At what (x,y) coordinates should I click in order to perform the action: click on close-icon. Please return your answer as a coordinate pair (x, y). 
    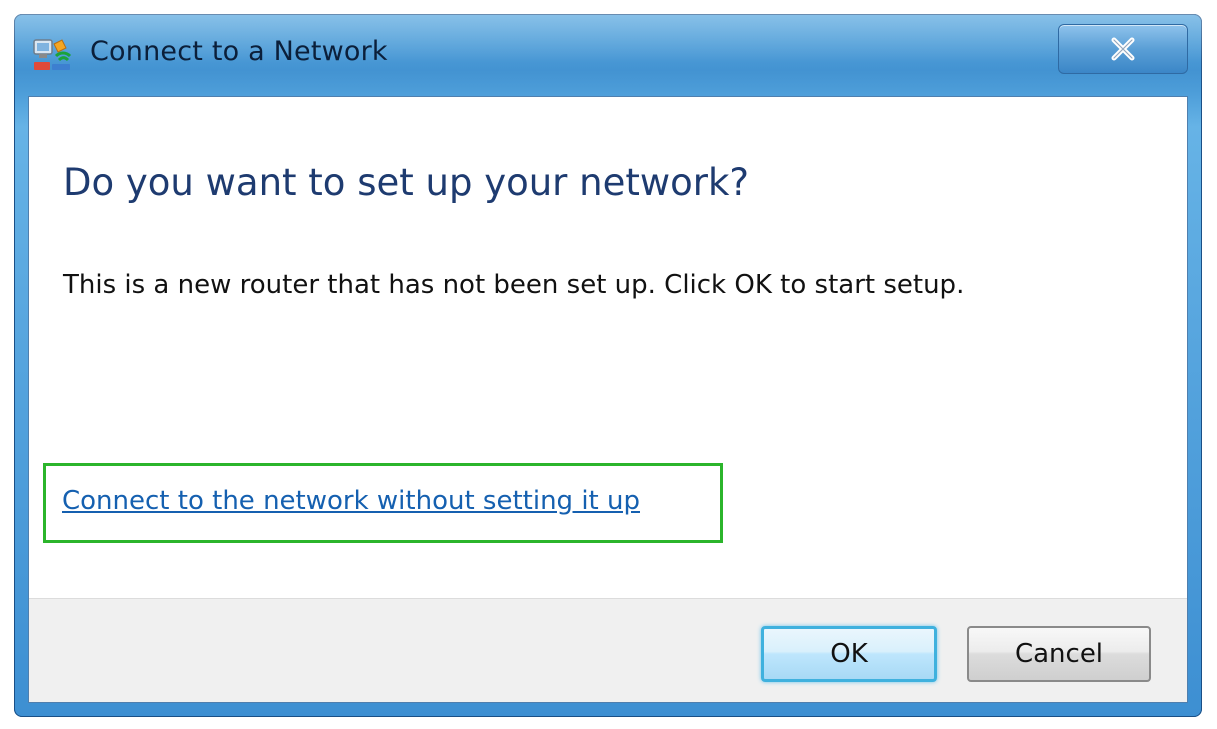
    Looking at the image, I should click on (1123, 49).